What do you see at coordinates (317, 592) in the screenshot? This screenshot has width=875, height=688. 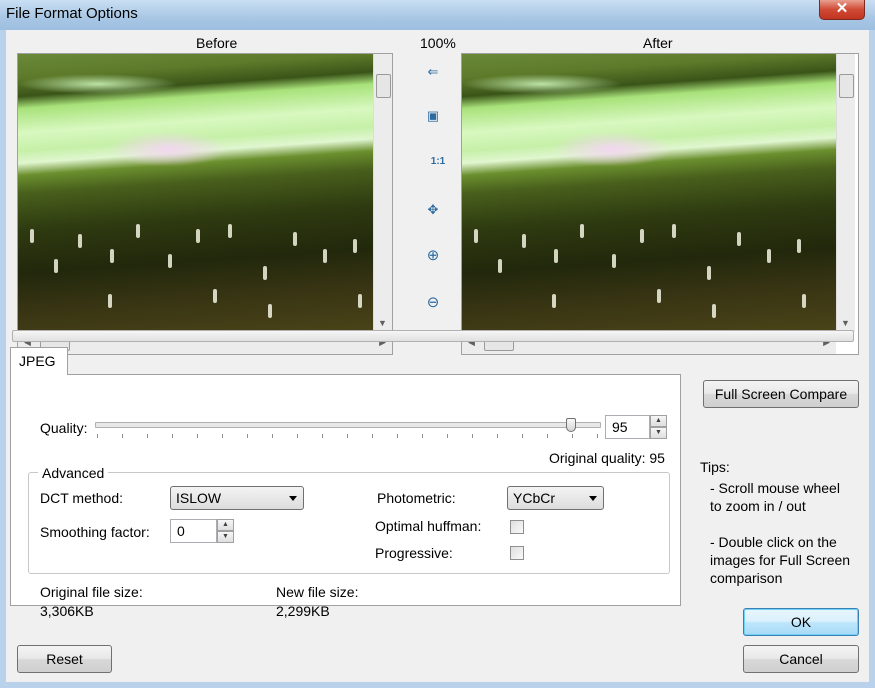 I see `new-file-size-label: New file size:` at bounding box center [317, 592].